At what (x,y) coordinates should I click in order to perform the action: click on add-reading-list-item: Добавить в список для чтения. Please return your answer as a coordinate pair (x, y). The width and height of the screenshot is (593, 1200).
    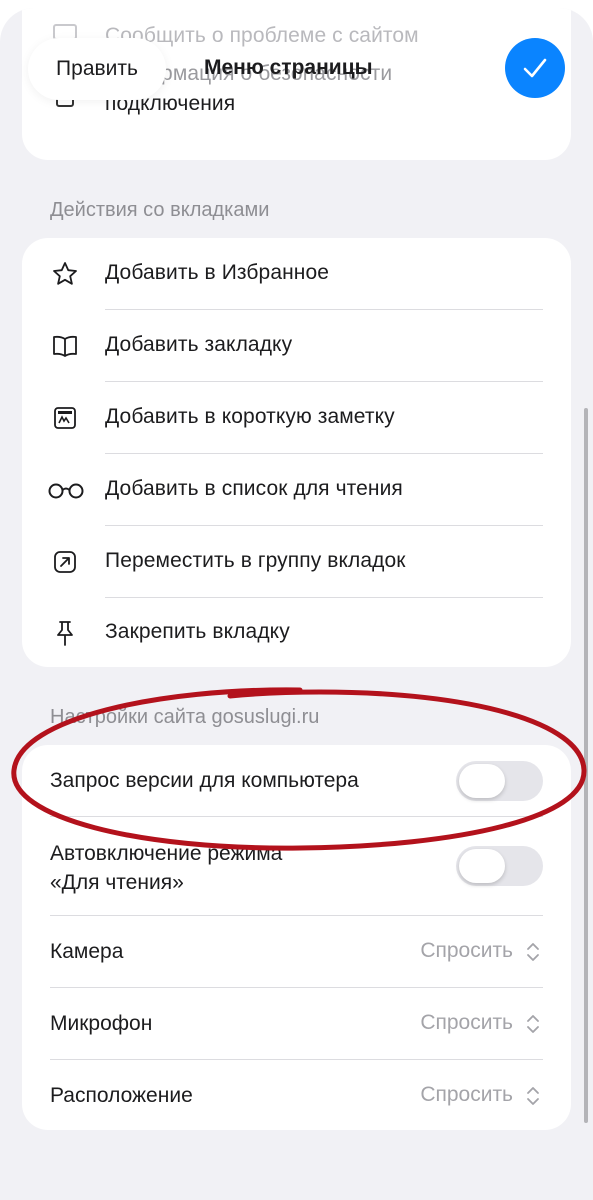
    Looking at the image, I should click on (296, 489).